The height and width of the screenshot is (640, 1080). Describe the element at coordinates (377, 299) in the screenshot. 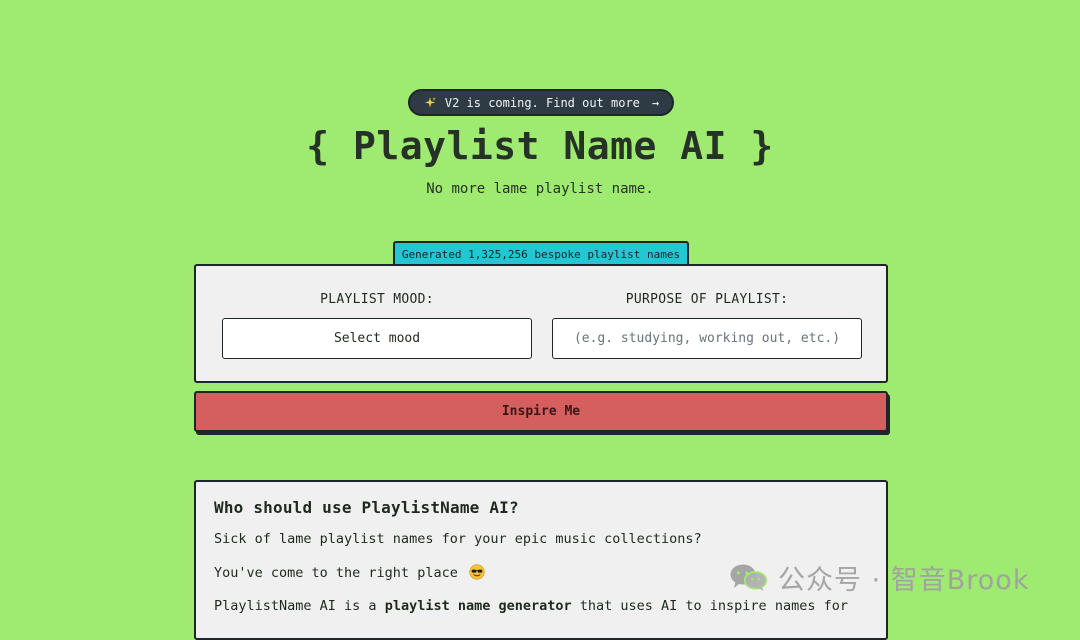

I see `mood-label: PLAYLIST MOOD:` at that location.